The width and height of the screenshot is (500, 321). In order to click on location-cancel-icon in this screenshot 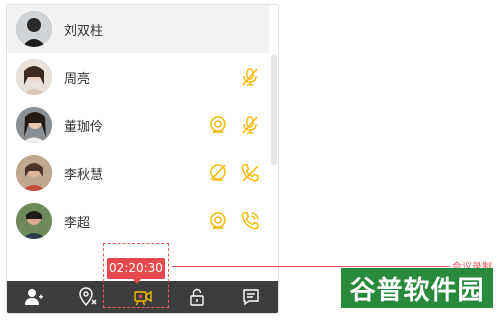, I will do `click(88, 297)`.